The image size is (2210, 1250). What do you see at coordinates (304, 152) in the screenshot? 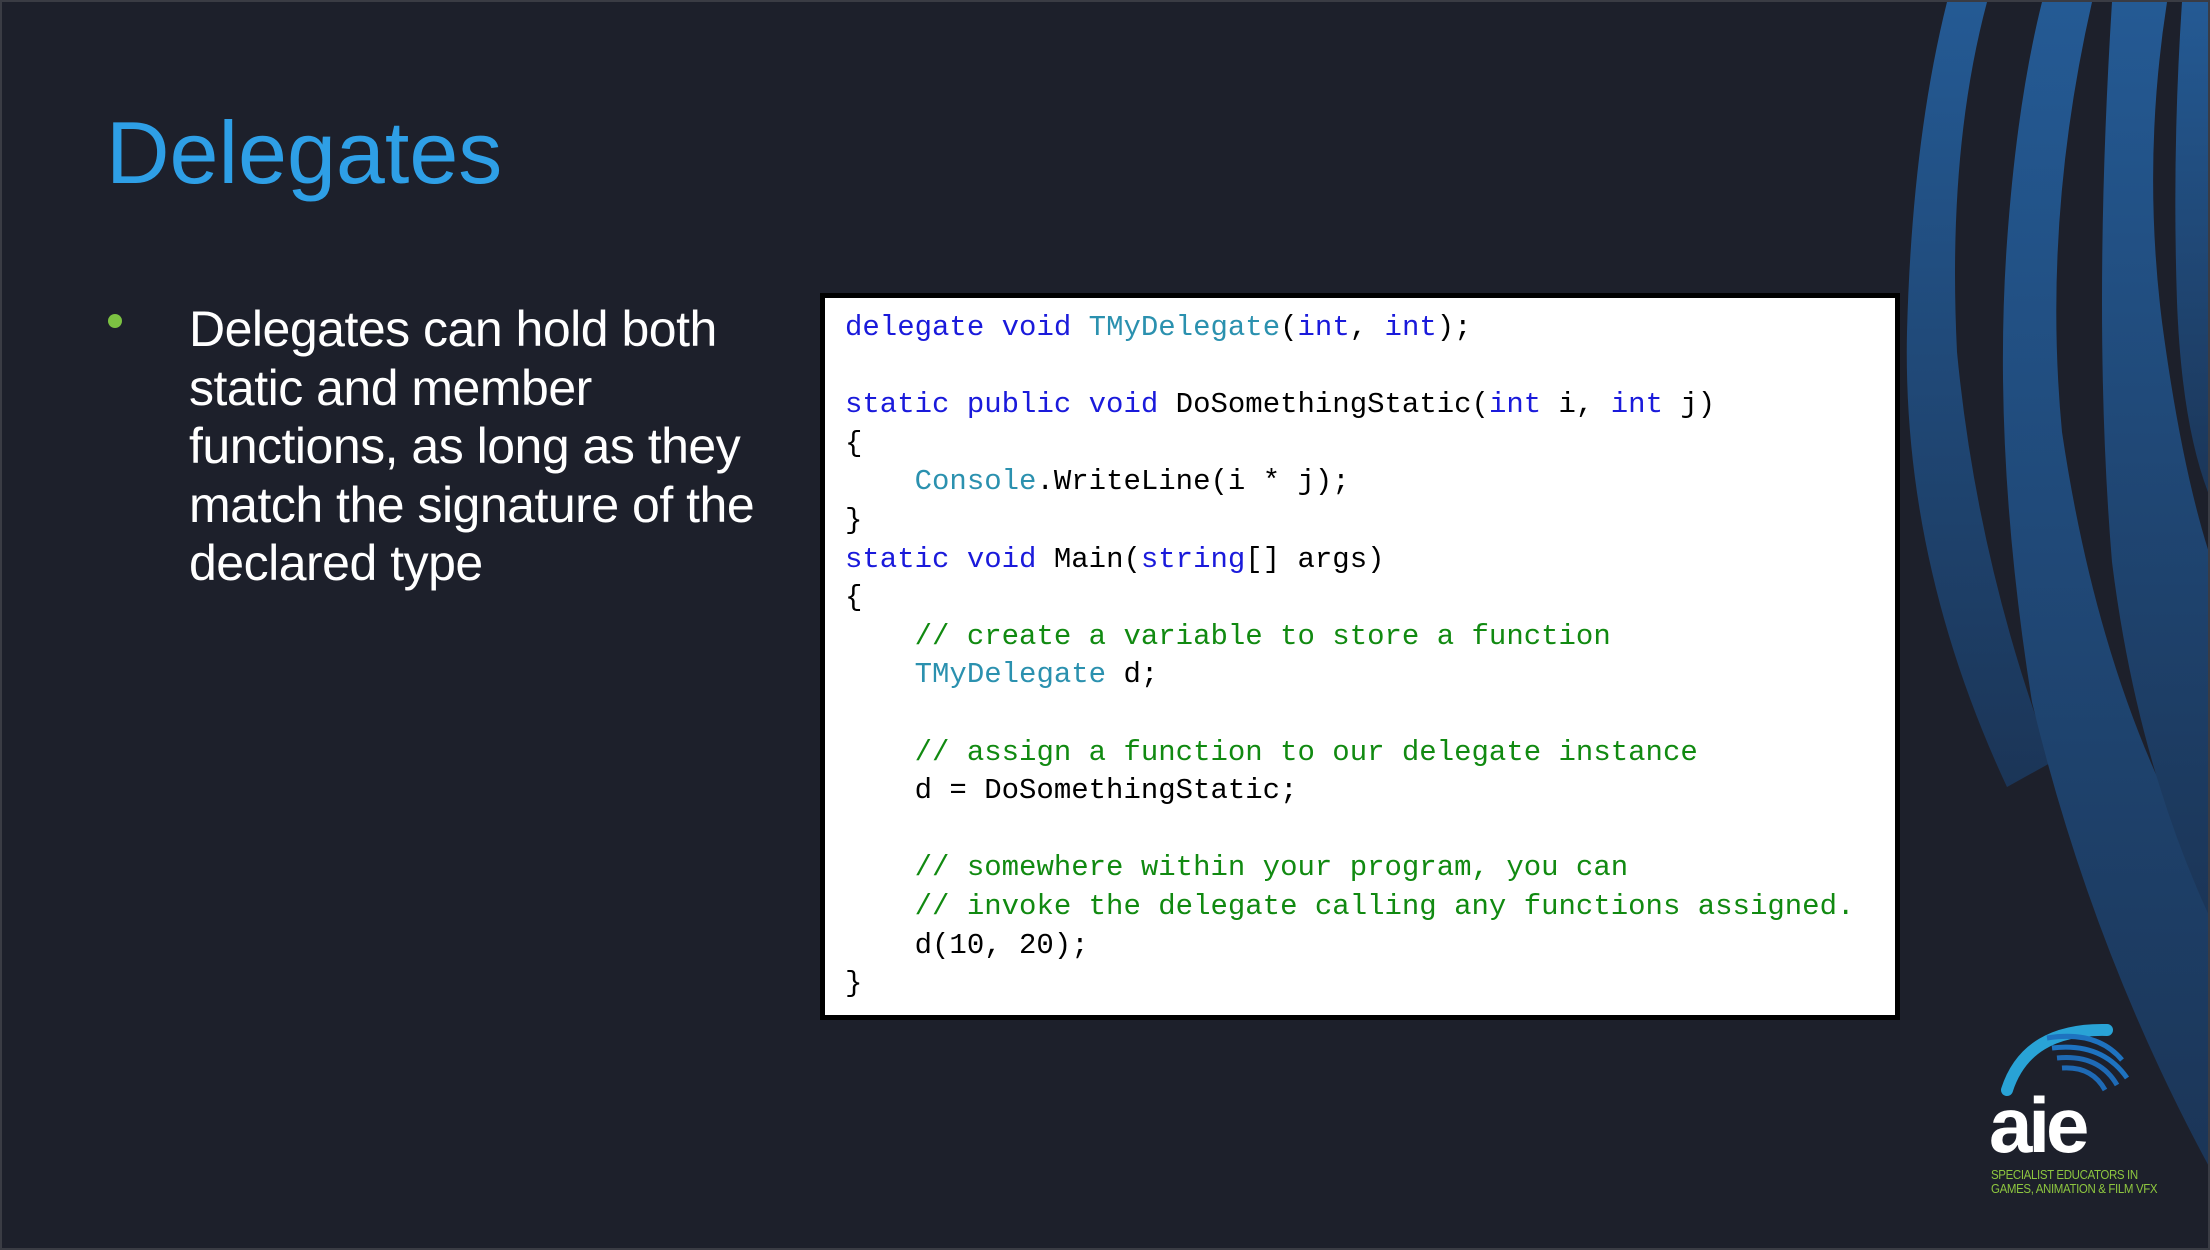
I see `slide-title: Delegates` at bounding box center [304, 152].